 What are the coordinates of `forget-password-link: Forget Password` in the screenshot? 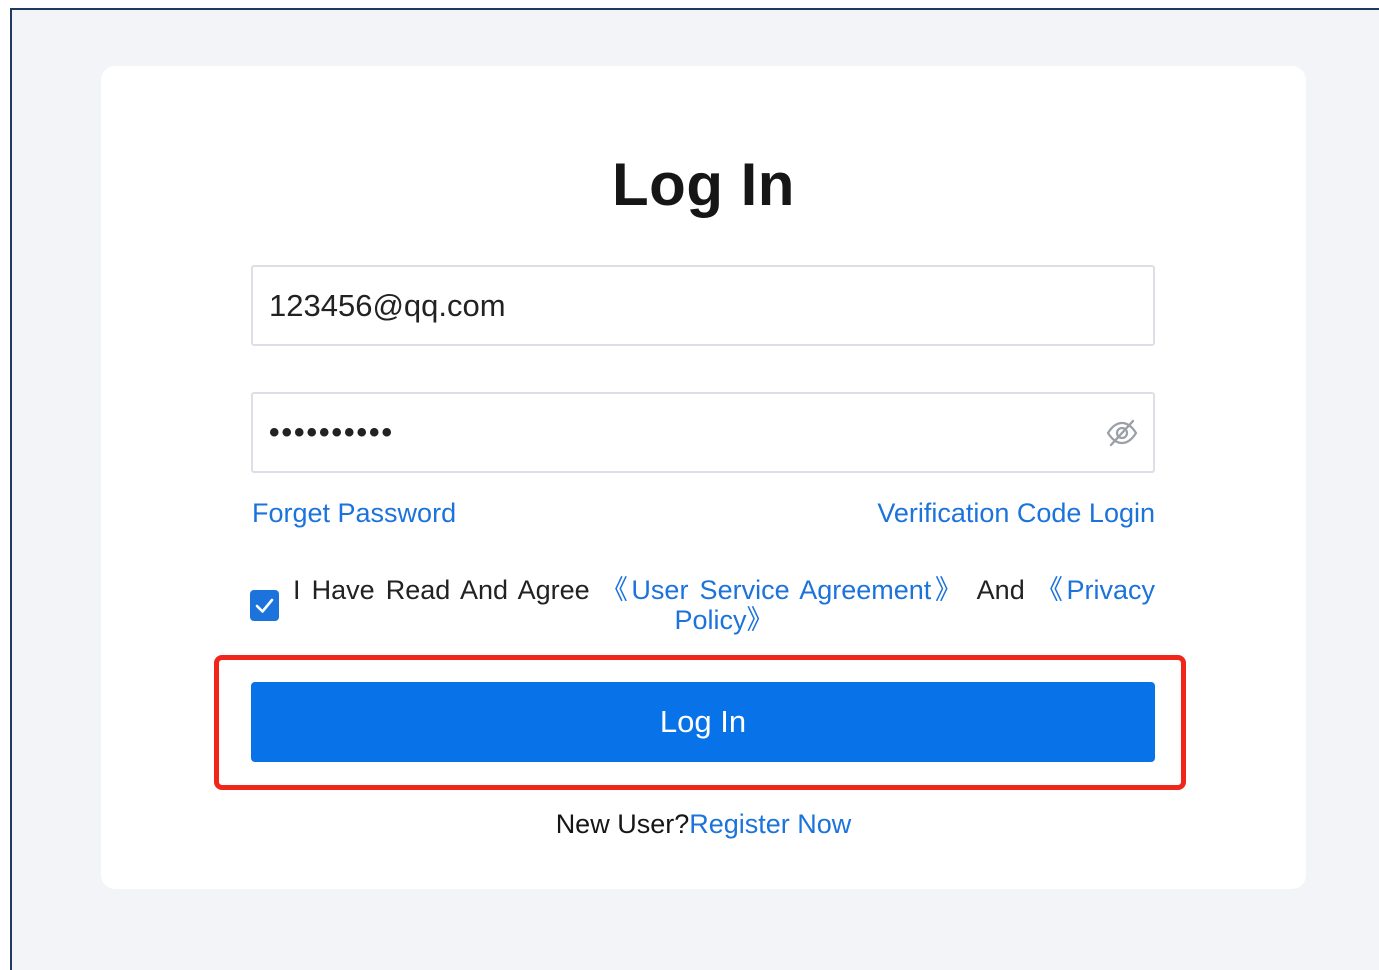 It's located at (354, 513).